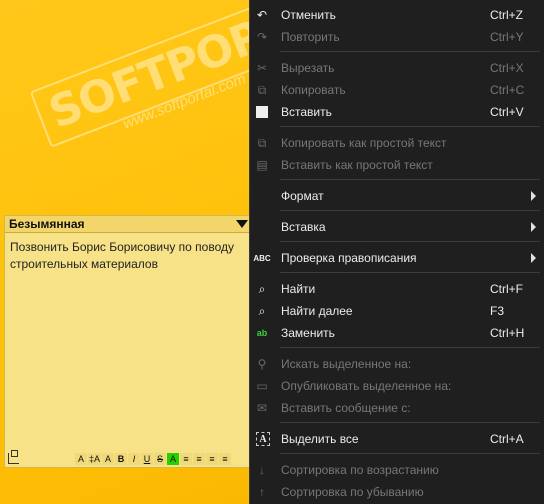 This screenshot has height=504, width=544. What do you see at coordinates (160, 459) in the screenshot?
I see `strikethrough-button: S` at bounding box center [160, 459].